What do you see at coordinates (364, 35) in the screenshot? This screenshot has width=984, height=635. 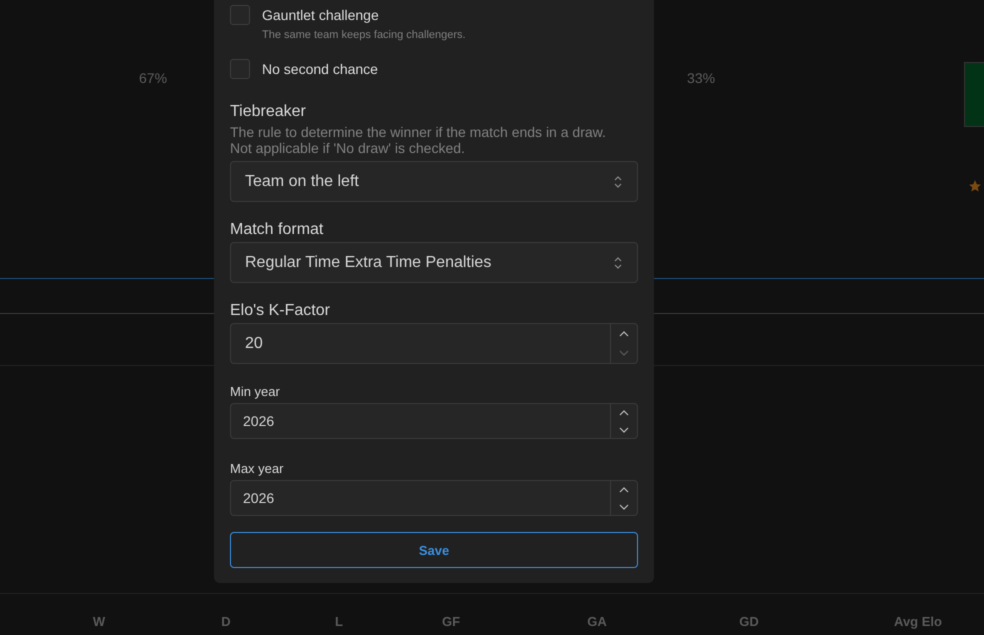 I see `option-description: The same team keeps facing challengers.` at bounding box center [364, 35].